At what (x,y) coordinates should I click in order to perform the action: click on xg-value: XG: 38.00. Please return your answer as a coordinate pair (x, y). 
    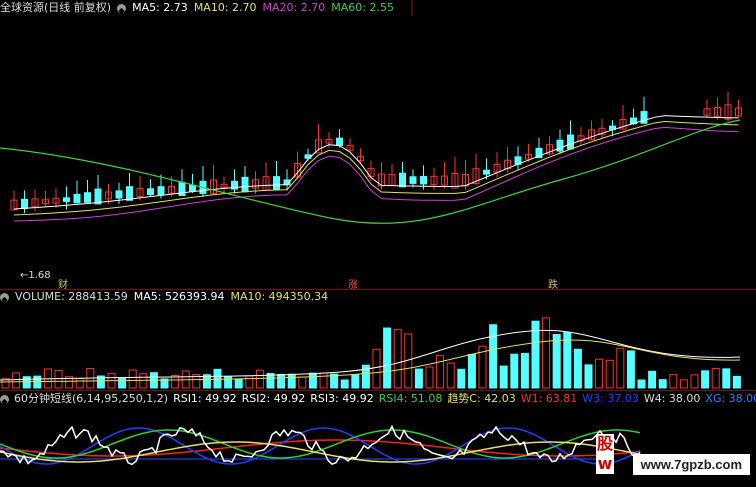
    Looking at the image, I should click on (730, 398).